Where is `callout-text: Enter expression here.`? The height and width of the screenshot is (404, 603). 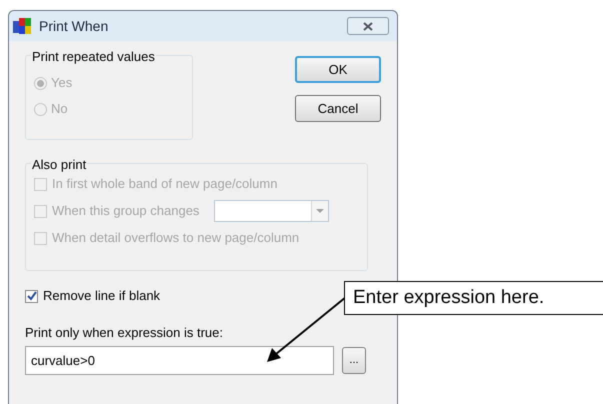 callout-text: Enter expression here. is located at coordinates (448, 298).